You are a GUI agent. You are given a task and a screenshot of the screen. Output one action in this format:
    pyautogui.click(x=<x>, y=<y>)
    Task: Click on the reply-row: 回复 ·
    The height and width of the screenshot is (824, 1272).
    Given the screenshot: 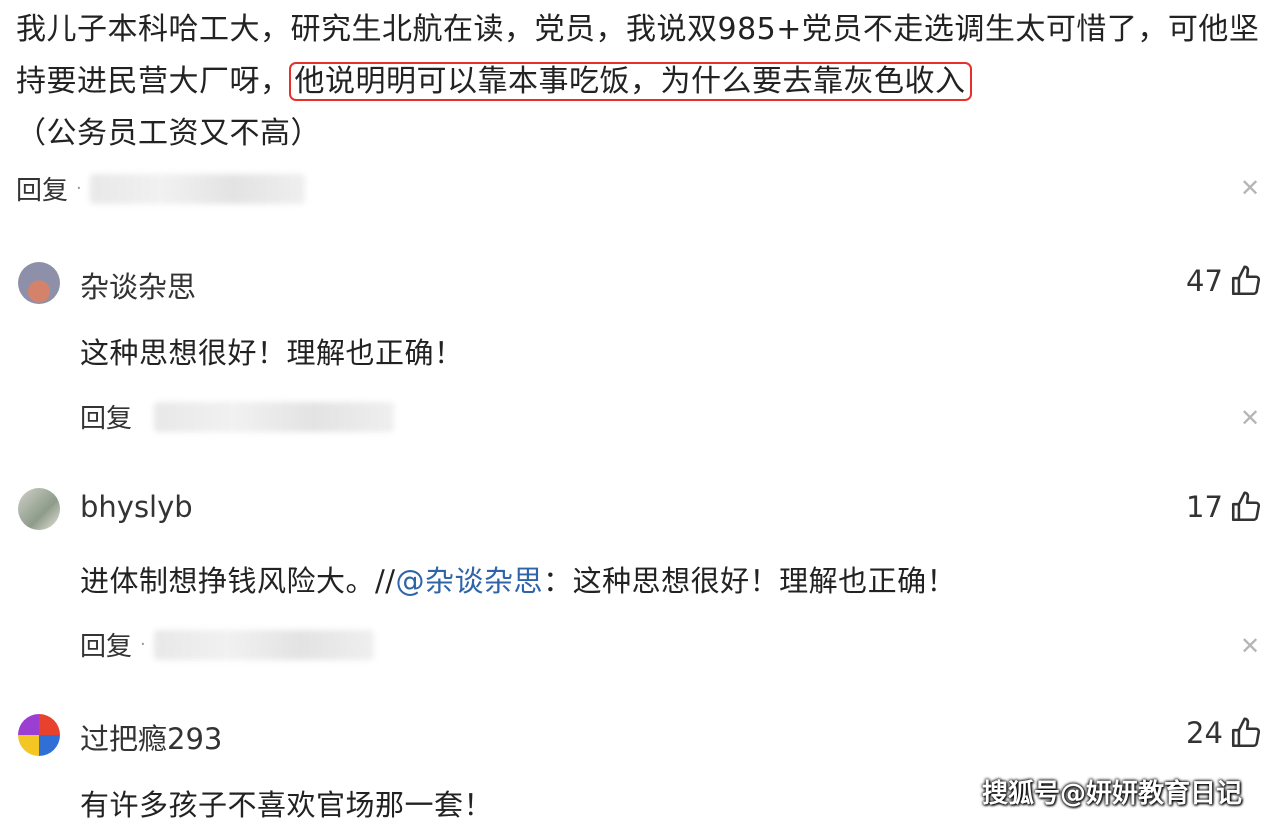 What is the action you would take?
    pyautogui.click(x=227, y=644)
    